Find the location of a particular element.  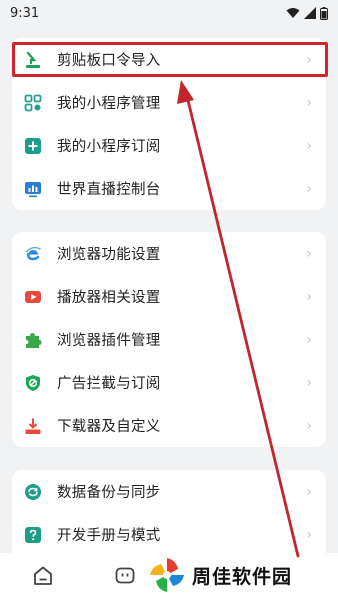

signal-icon is located at coordinates (310, 13).